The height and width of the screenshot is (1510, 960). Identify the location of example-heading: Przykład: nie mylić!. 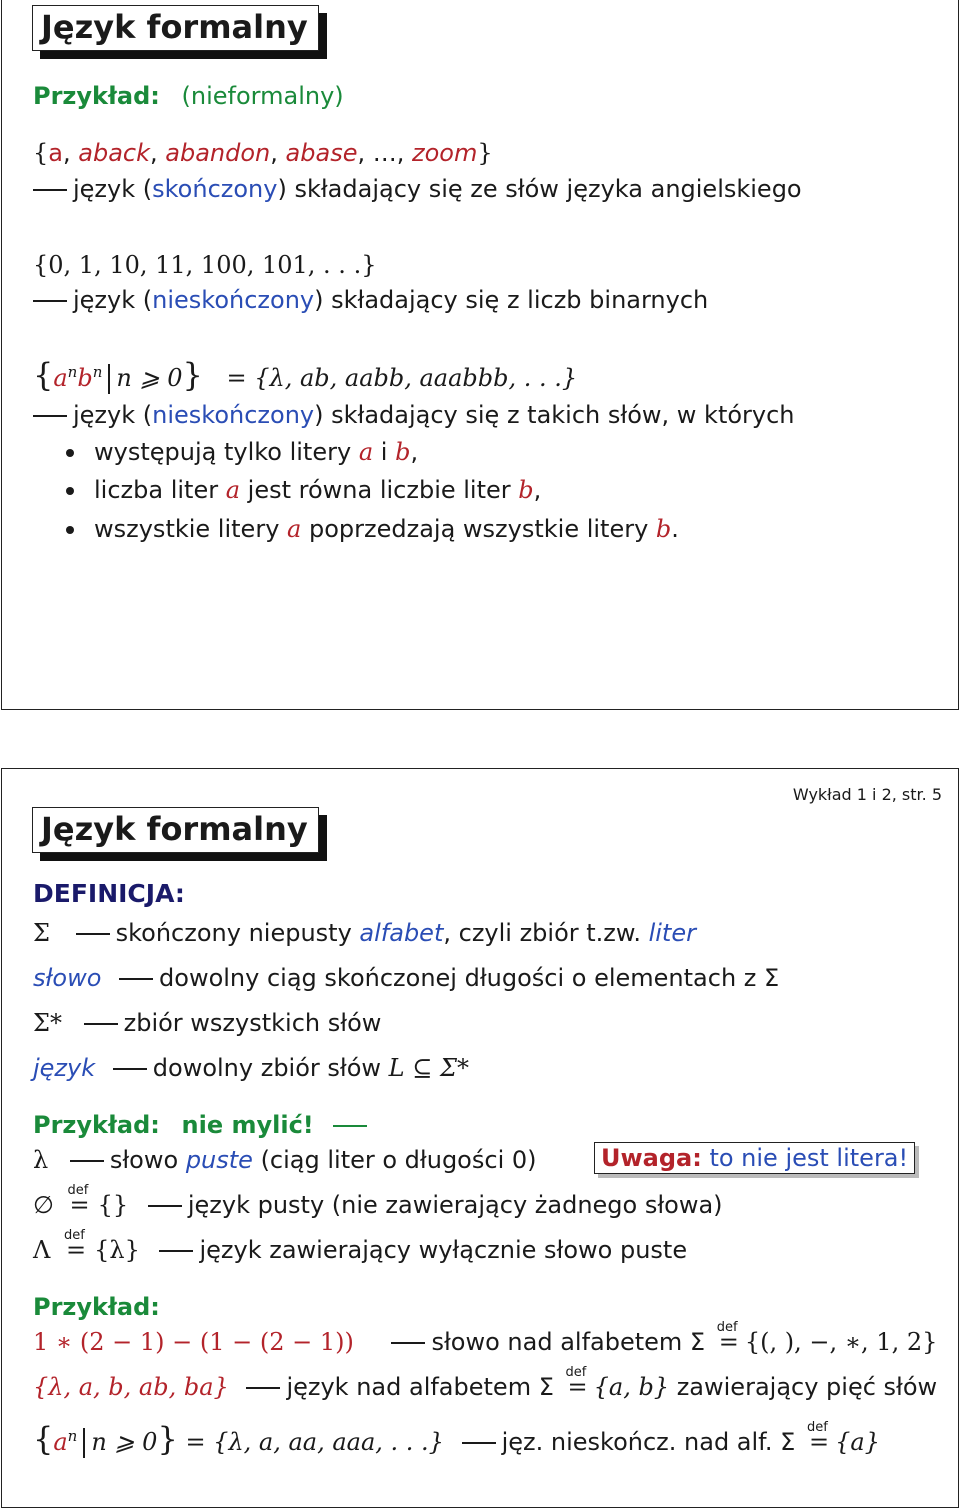
(203, 1125).